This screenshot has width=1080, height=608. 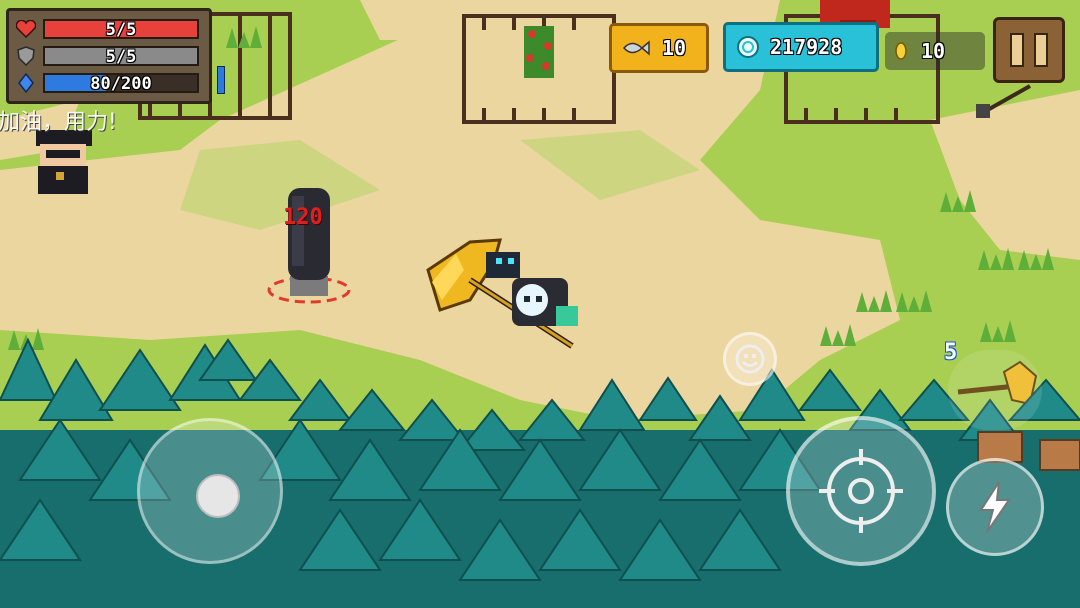 I want to click on armor-text: 5/5, so click(x=121, y=56).